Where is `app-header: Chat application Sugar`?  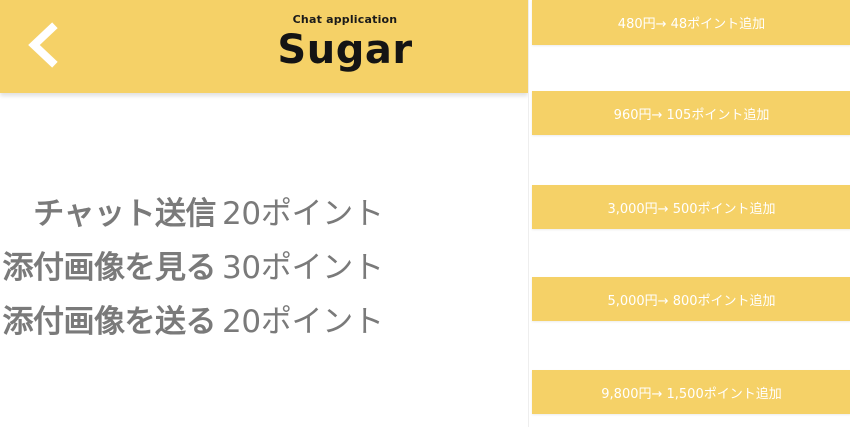
app-header: Chat application Sugar is located at coordinates (264, 46).